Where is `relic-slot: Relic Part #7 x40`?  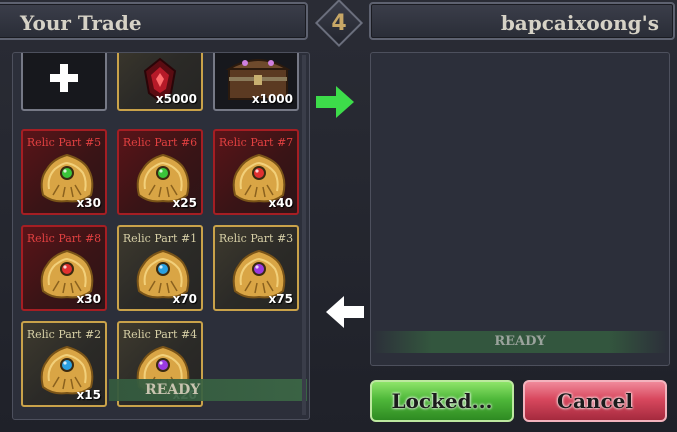 relic-slot: Relic Part #7 x40 is located at coordinates (256, 172).